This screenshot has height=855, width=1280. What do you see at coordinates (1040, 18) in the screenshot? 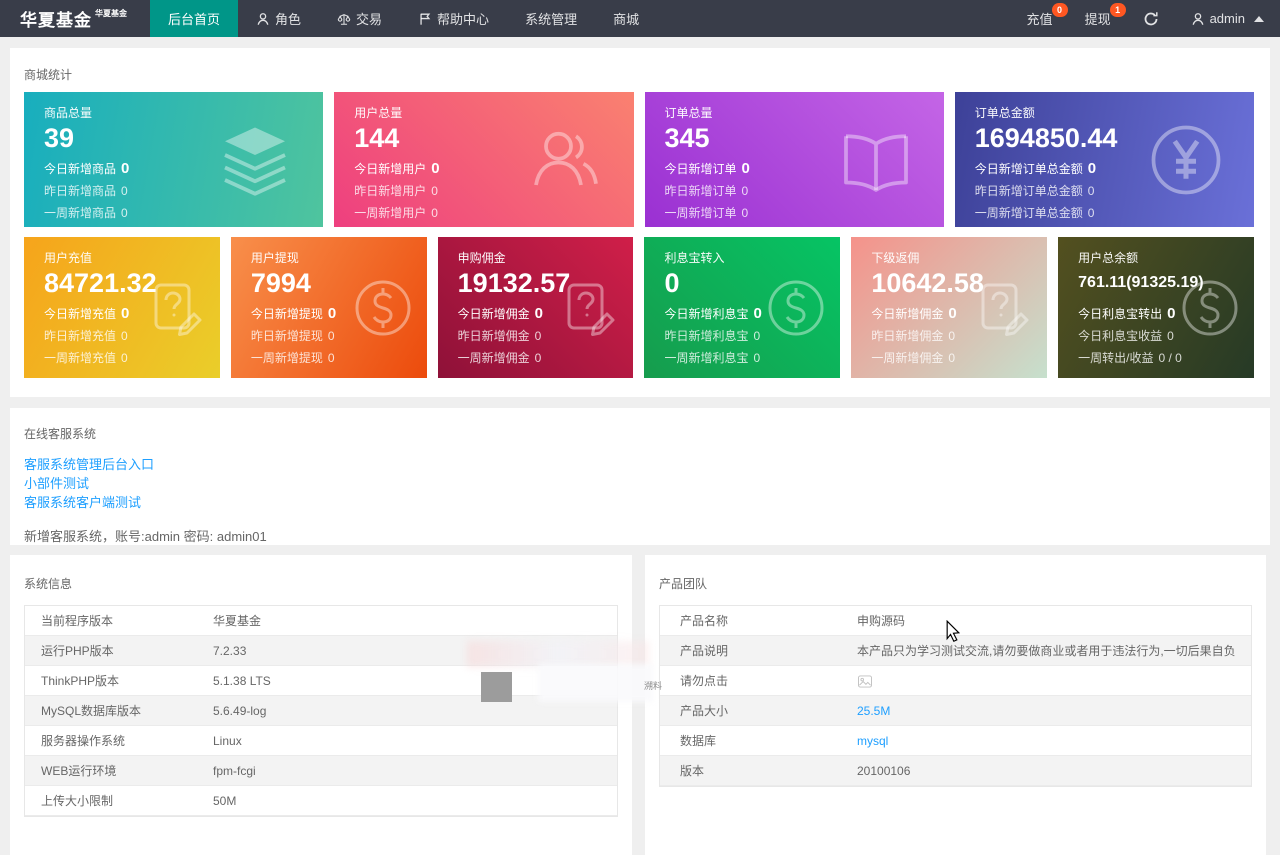
I see `recharge: 充值 0` at bounding box center [1040, 18].